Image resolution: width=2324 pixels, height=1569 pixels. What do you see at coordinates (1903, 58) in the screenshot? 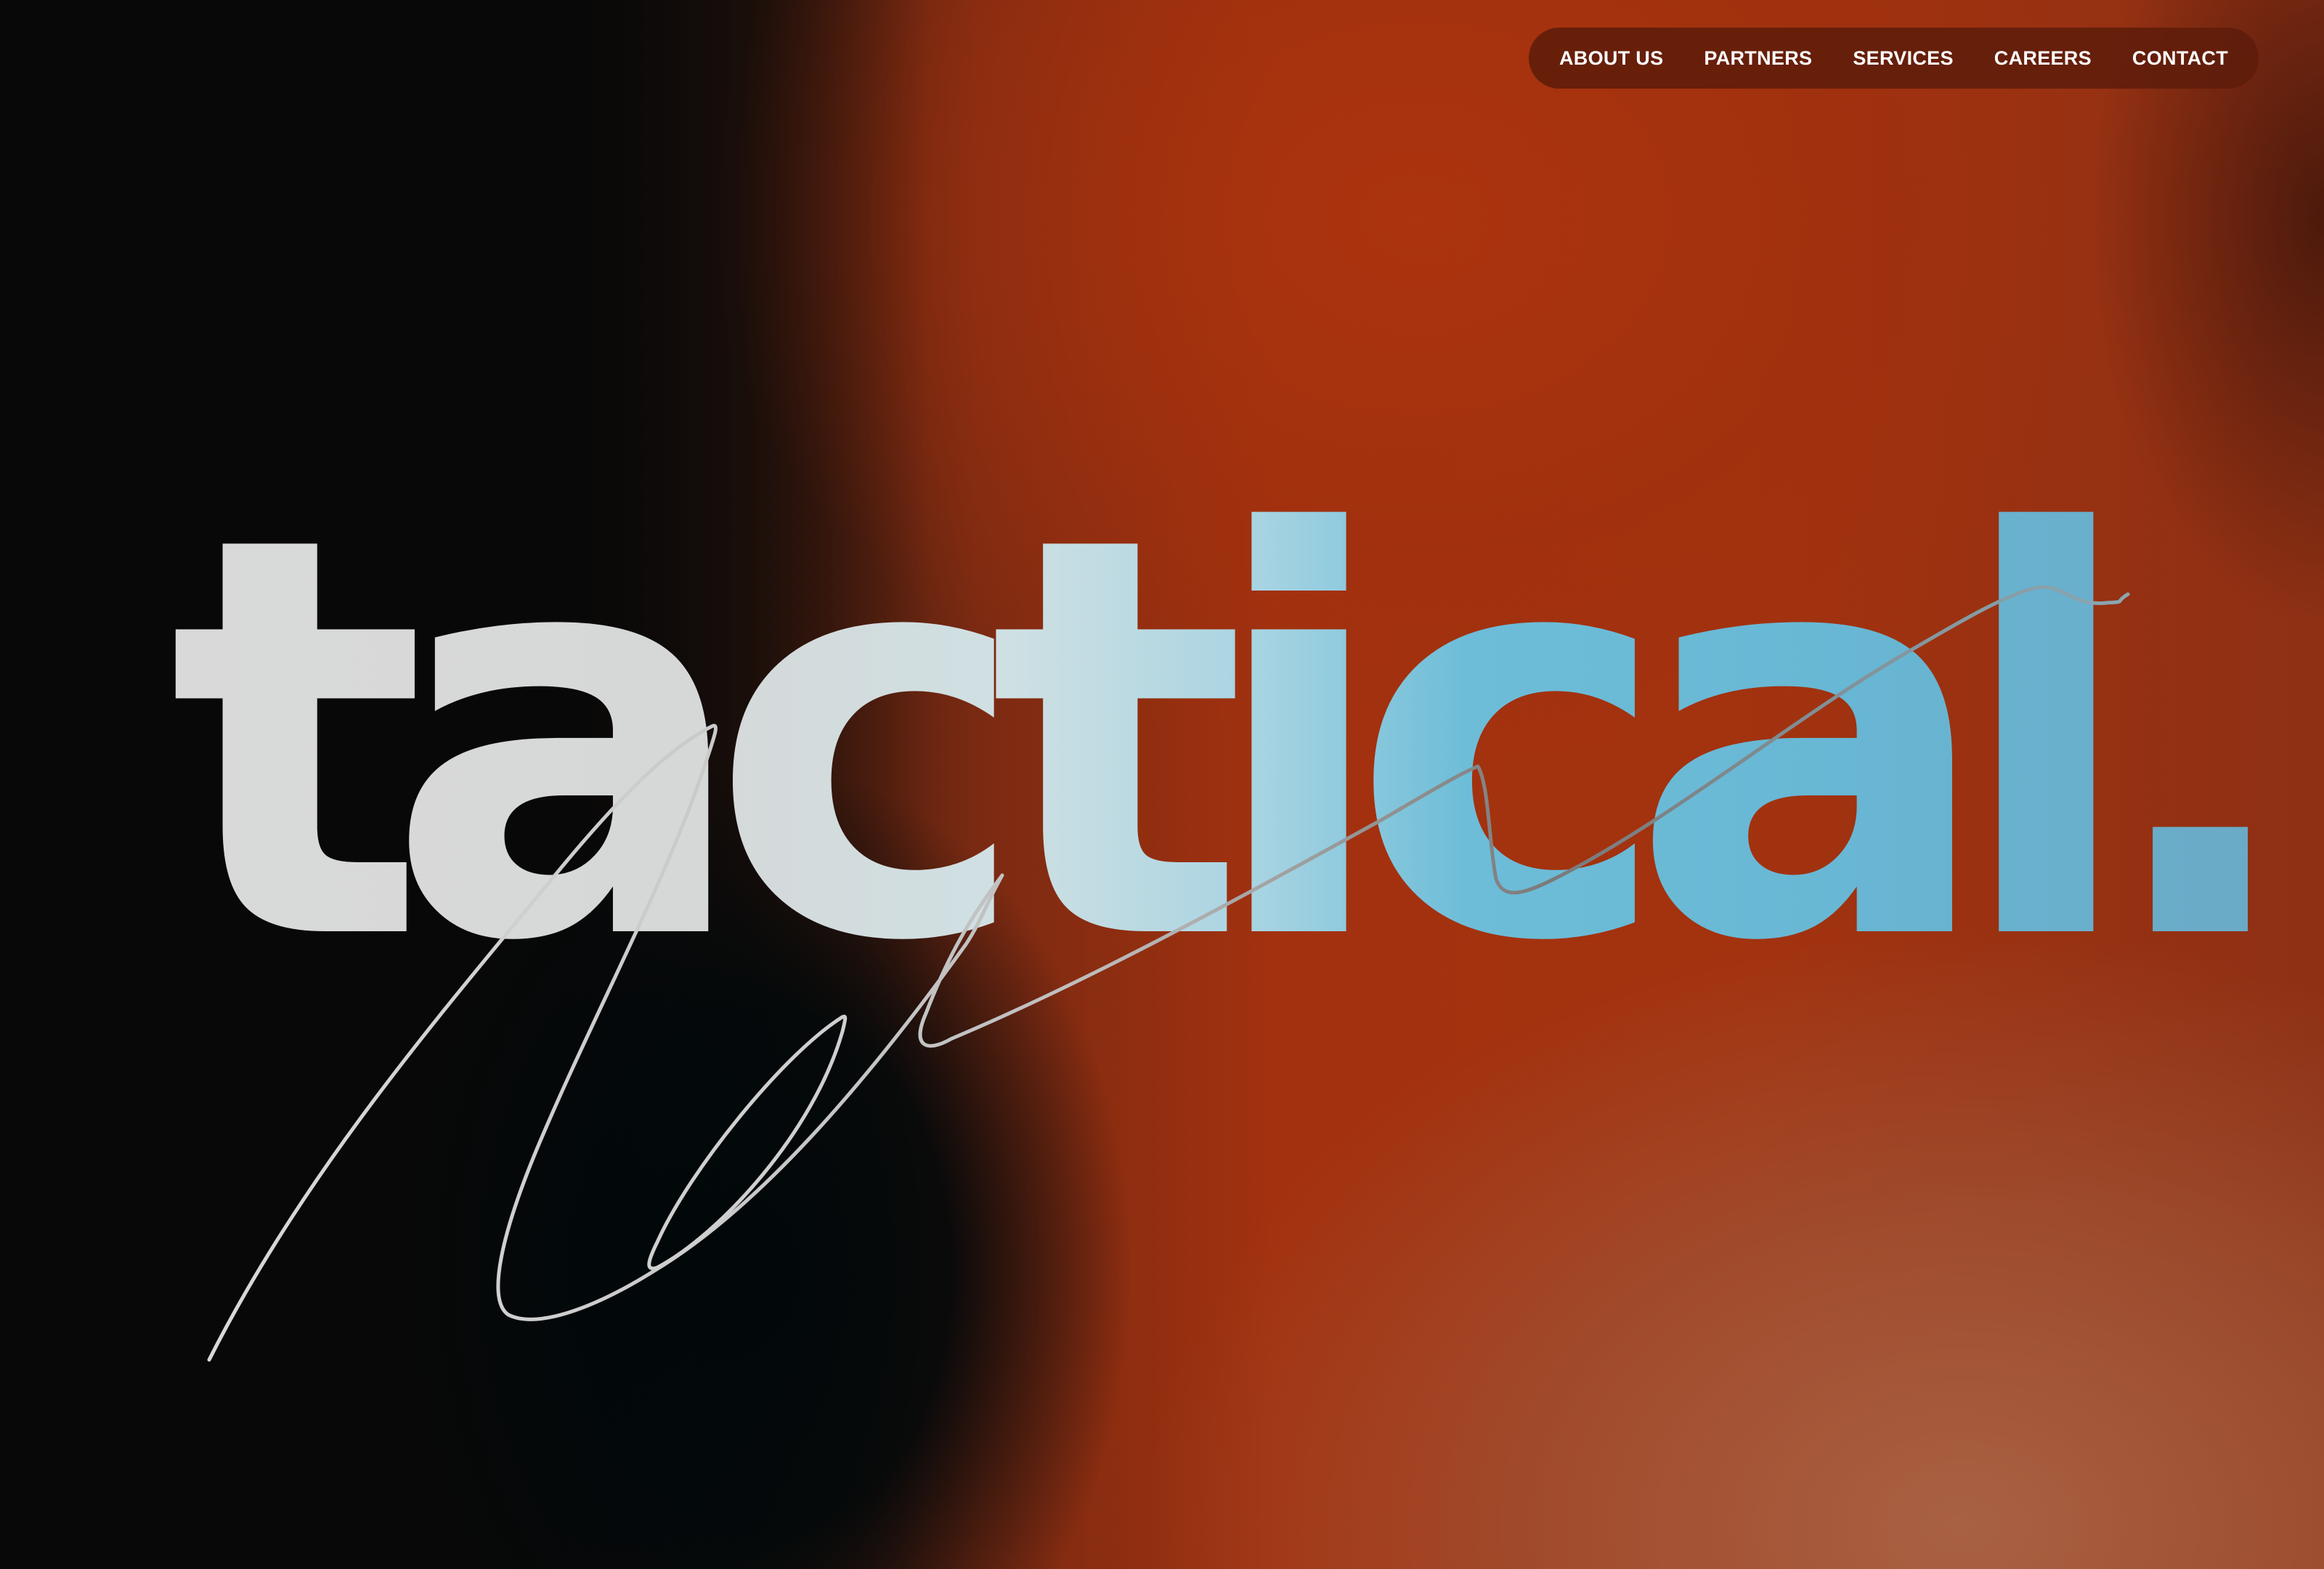
I see `nav-item-services: SERVICES` at bounding box center [1903, 58].